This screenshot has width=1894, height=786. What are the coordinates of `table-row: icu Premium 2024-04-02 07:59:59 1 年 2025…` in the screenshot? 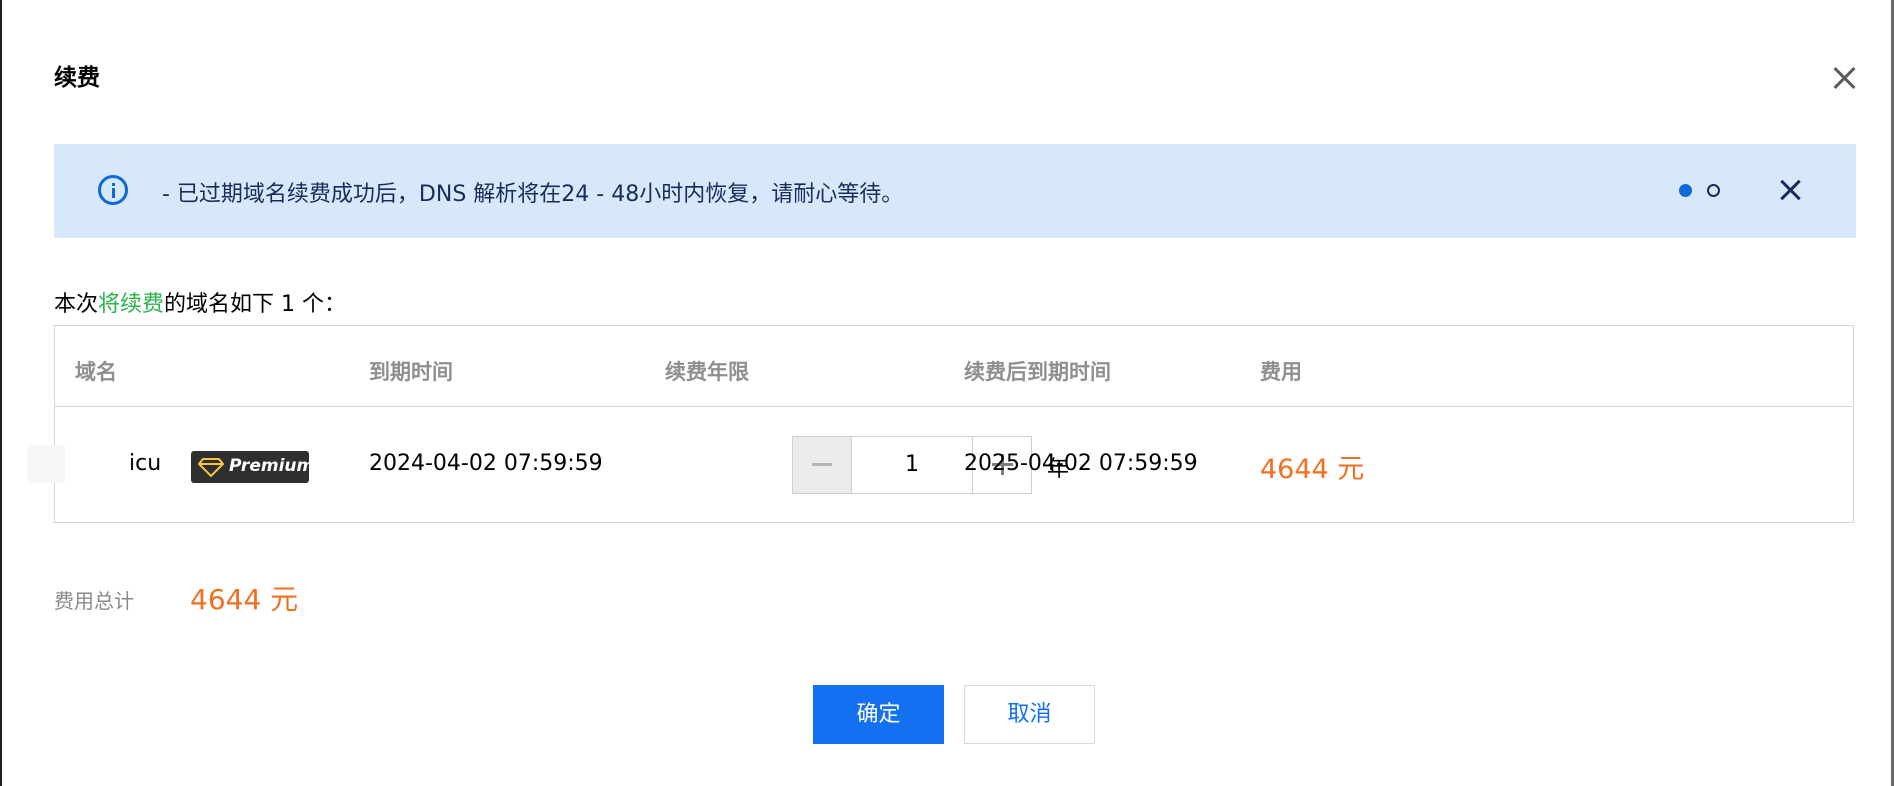 It's located at (940, 465).